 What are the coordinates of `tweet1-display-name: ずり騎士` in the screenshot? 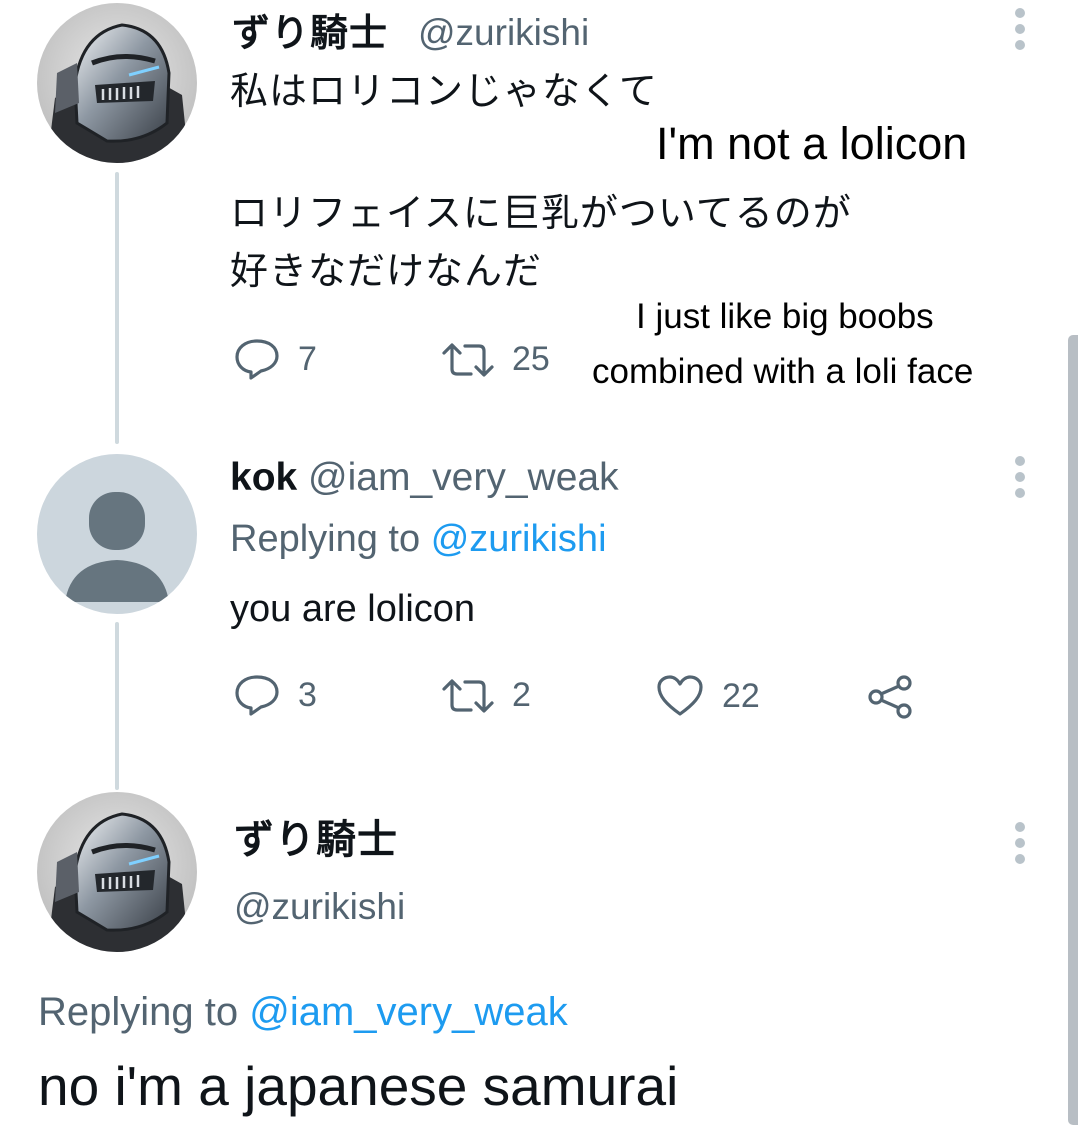 It's located at (310, 33).